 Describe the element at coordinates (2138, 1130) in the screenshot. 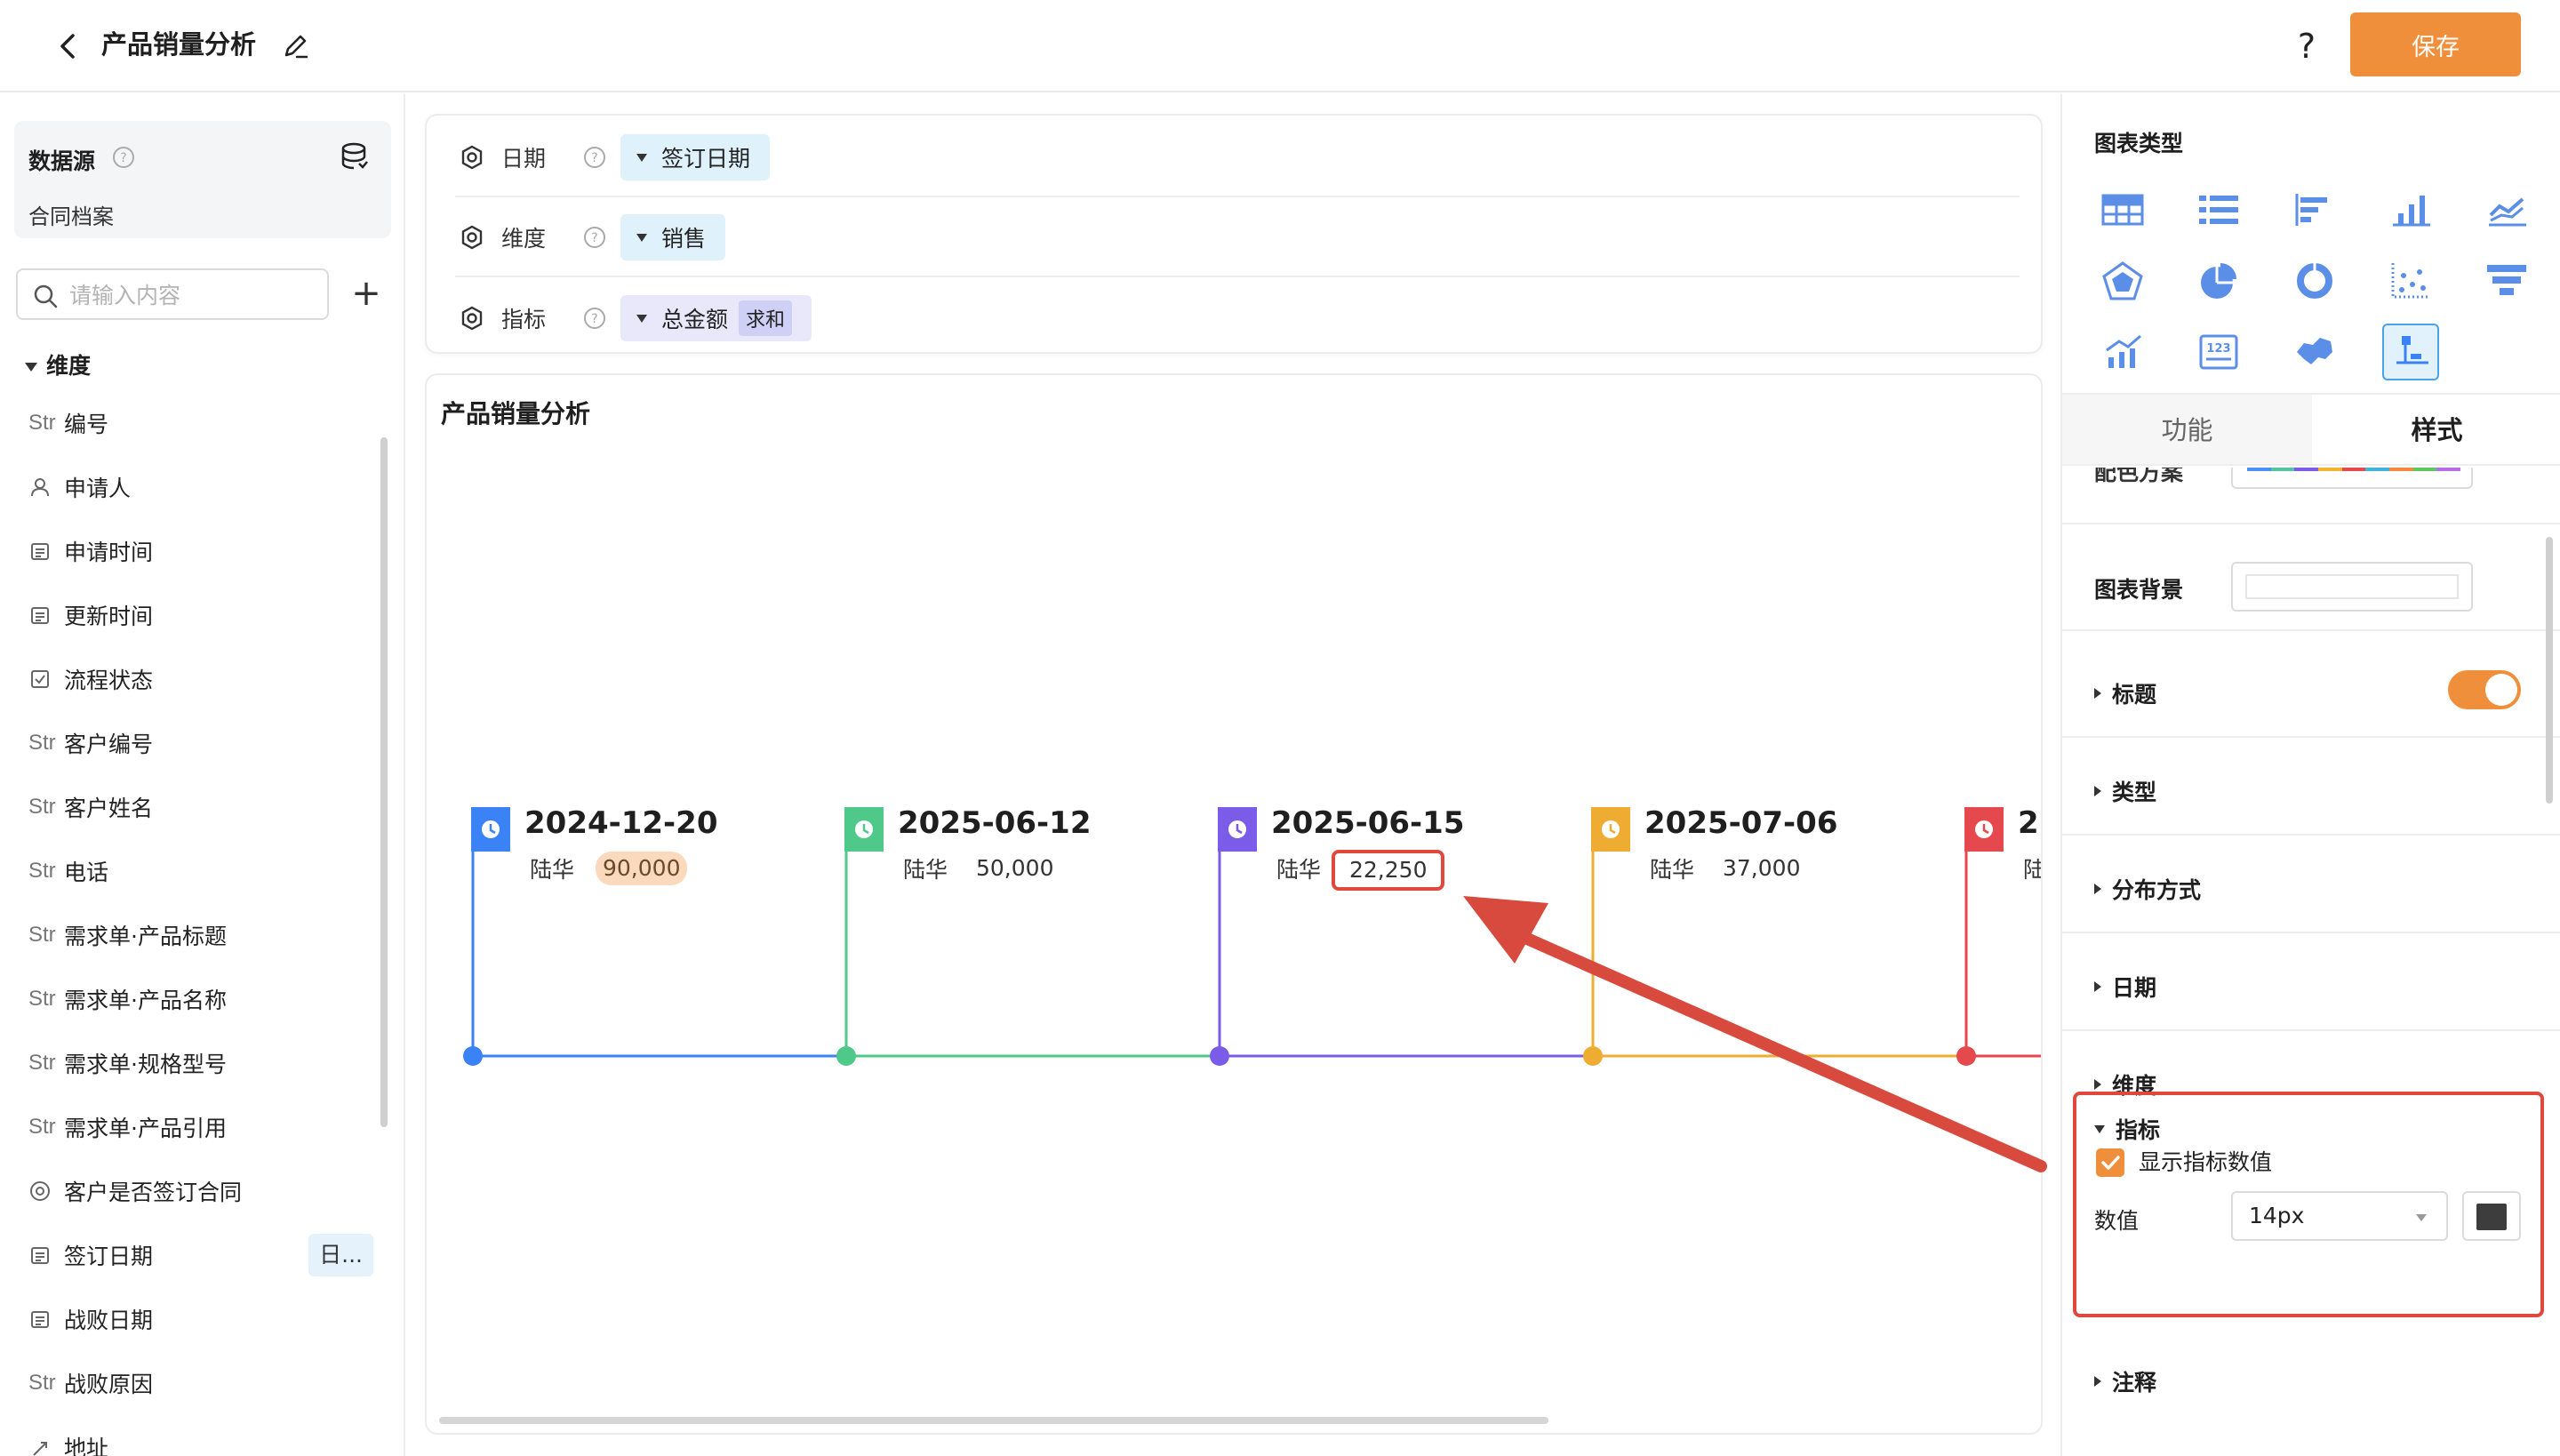

I see `section-label: 指标` at that location.